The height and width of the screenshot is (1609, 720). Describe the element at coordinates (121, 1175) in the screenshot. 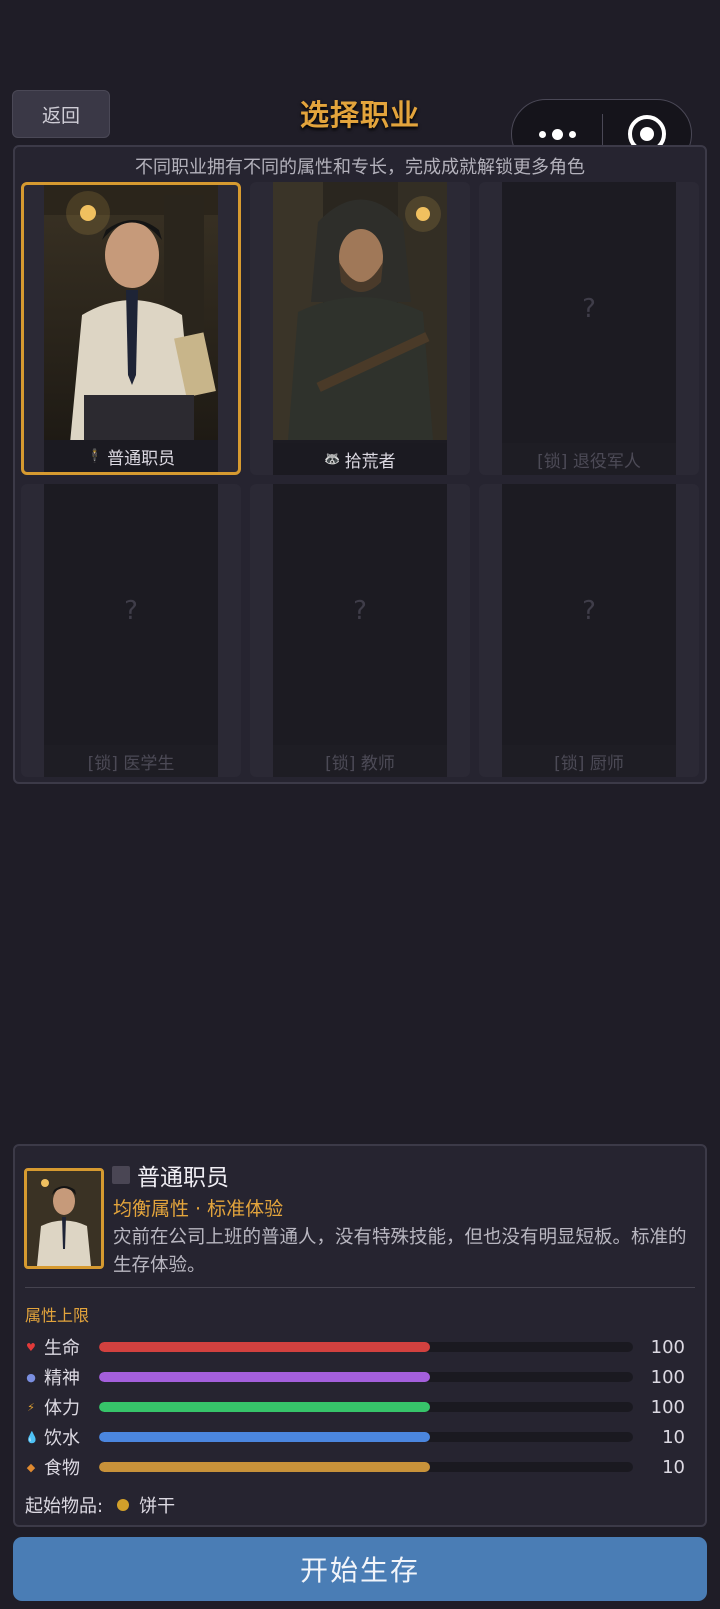

I see `office-worker-icon` at that location.